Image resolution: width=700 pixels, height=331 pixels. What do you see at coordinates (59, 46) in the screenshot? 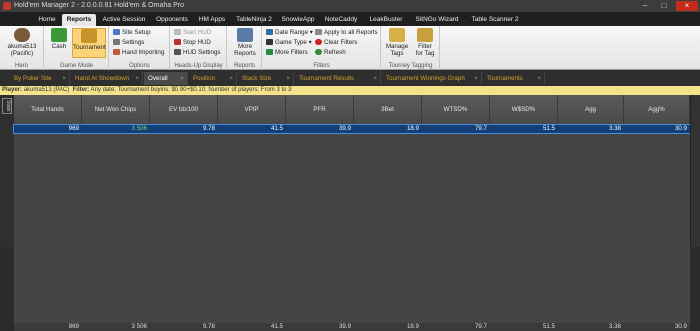
I see `cash-label: Cash` at bounding box center [59, 46].